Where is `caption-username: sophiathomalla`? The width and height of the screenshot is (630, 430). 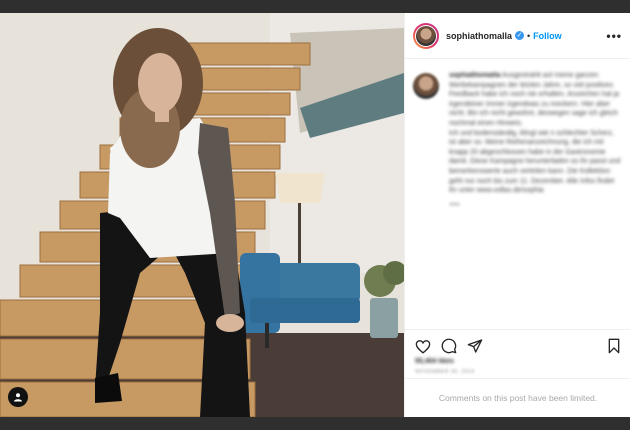
caption-username: sophiathomalla is located at coordinates (474, 75).